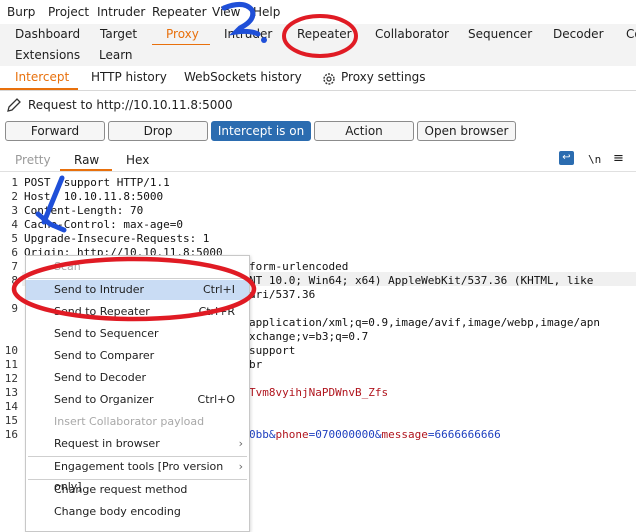 This screenshot has width=636, height=532. Describe the element at coordinates (39, 89) in the screenshot. I see `intercept-tab-underline` at that location.